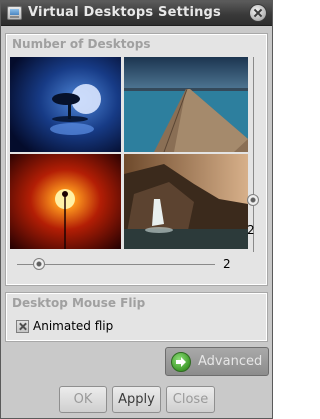  I want to click on close-window-button, so click(258, 13).